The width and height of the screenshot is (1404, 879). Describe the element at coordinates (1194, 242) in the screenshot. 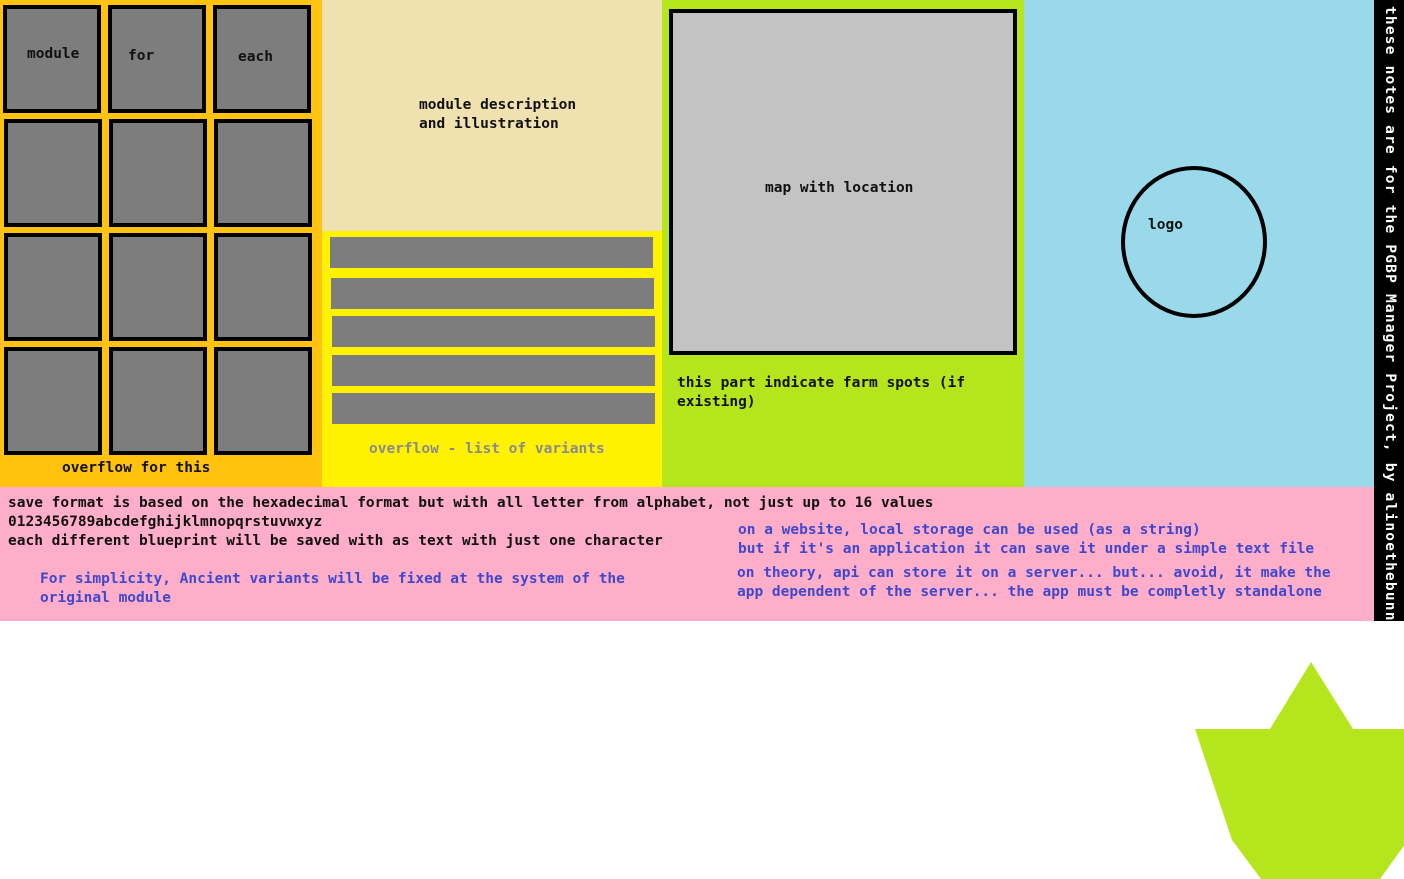

I see `logo-circle` at that location.